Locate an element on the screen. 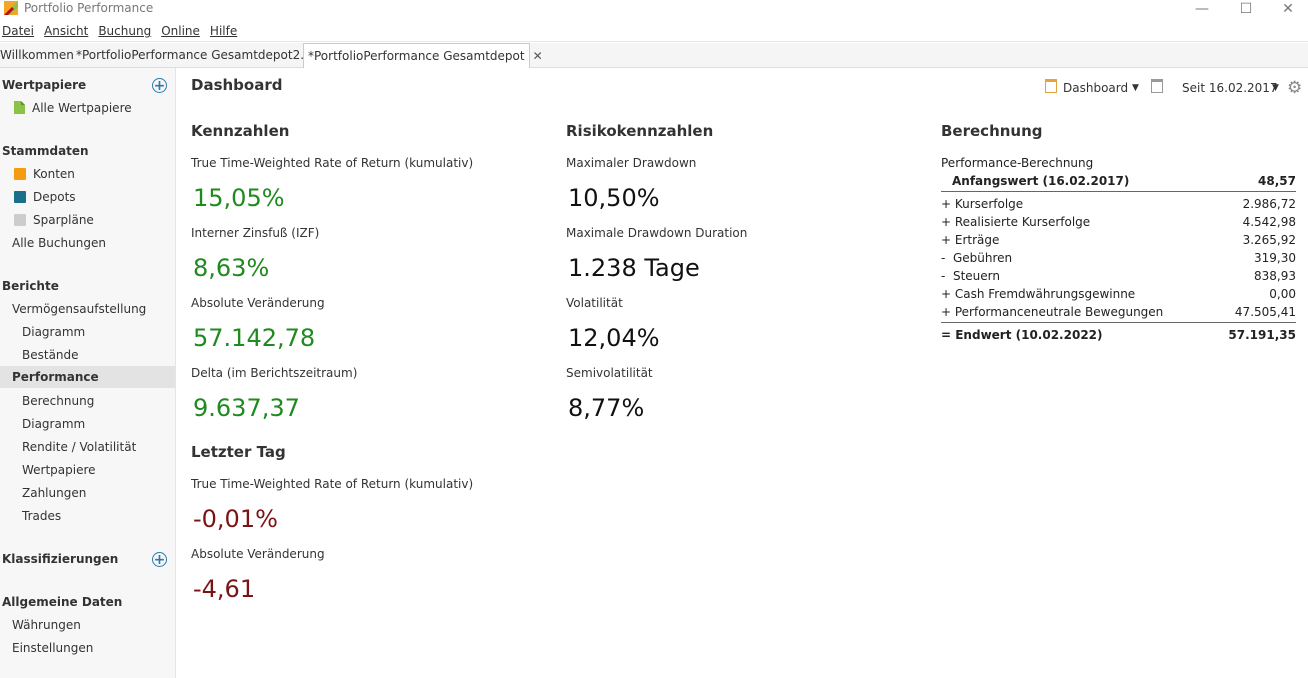 The image size is (1308, 678). app-logo-icon is located at coordinates (11, 8).